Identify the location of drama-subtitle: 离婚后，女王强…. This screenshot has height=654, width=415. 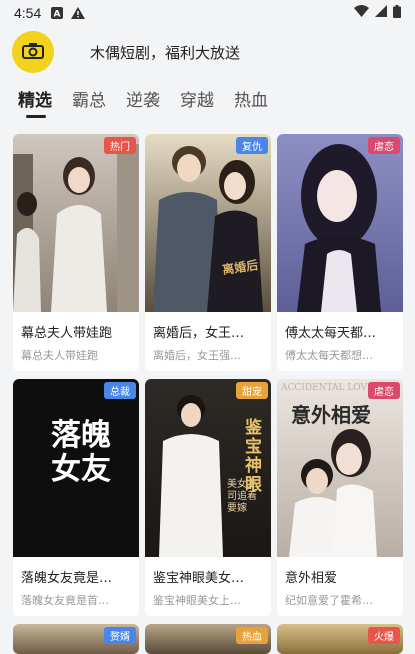
(197, 355).